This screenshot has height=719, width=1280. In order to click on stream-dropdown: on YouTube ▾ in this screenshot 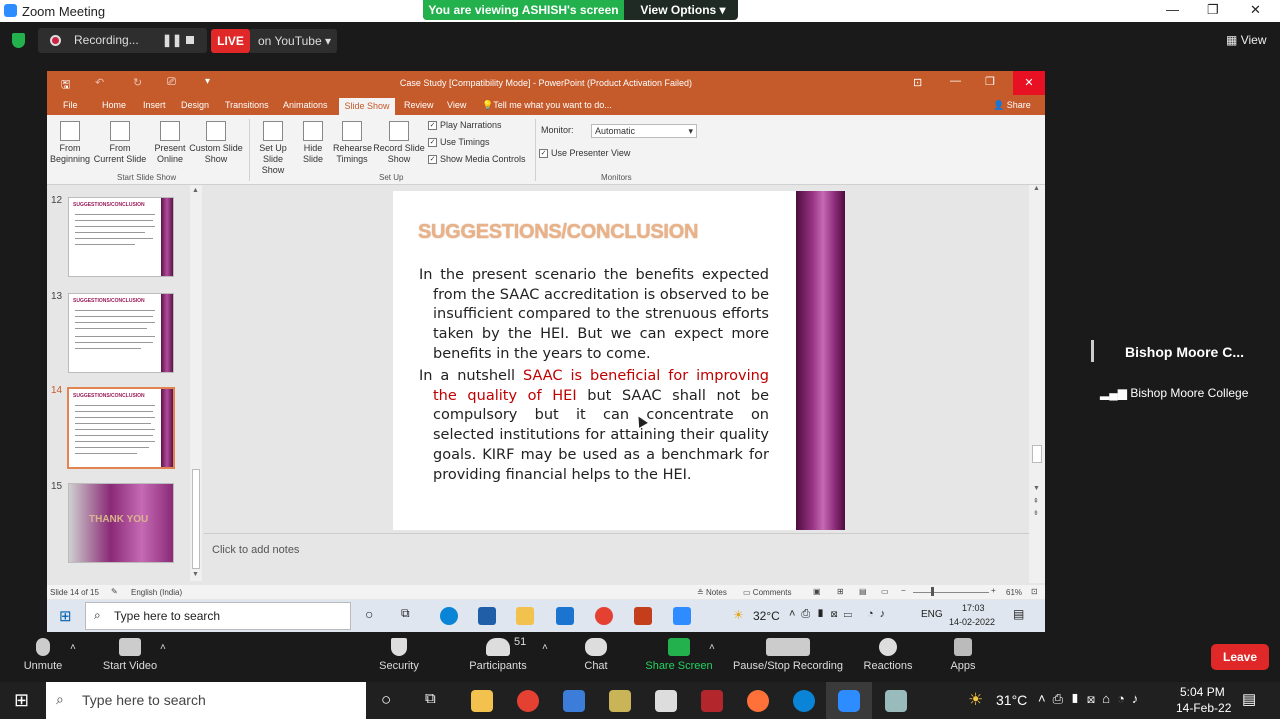, I will do `click(293, 41)`.